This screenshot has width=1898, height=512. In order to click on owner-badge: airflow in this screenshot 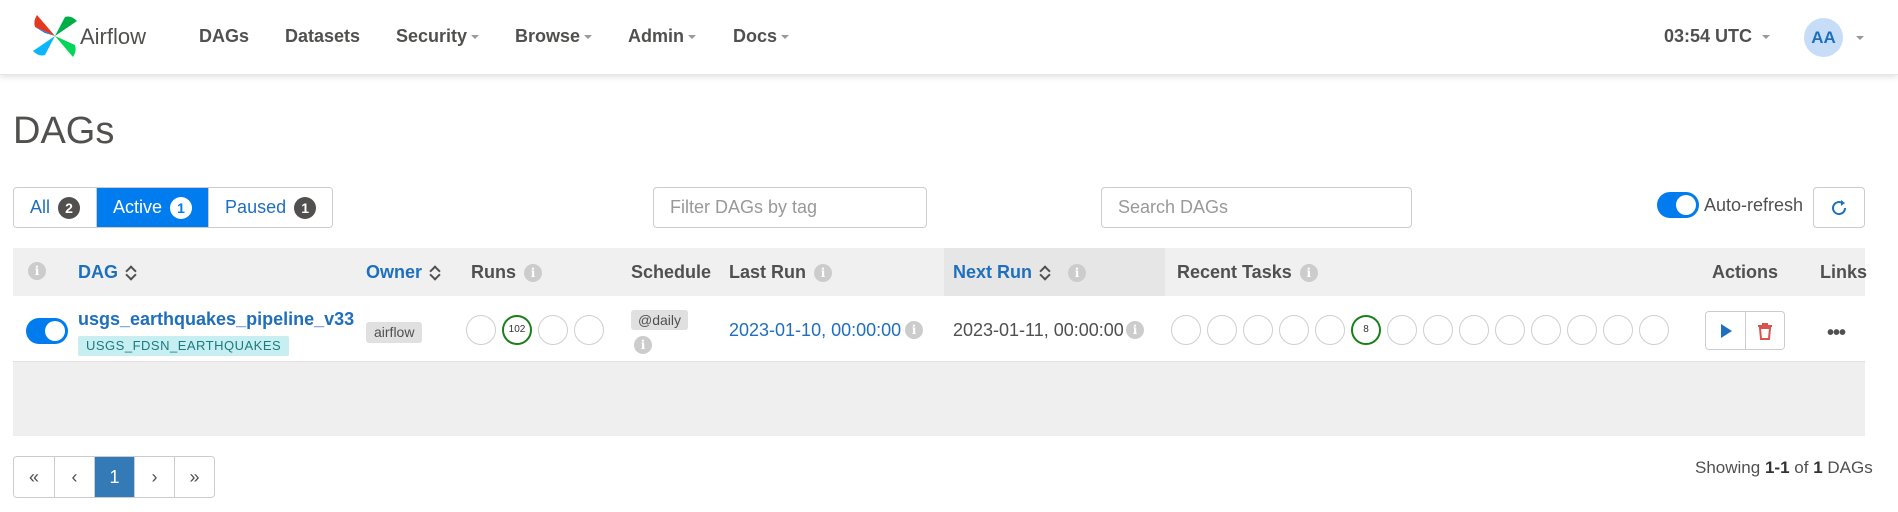, I will do `click(394, 332)`.